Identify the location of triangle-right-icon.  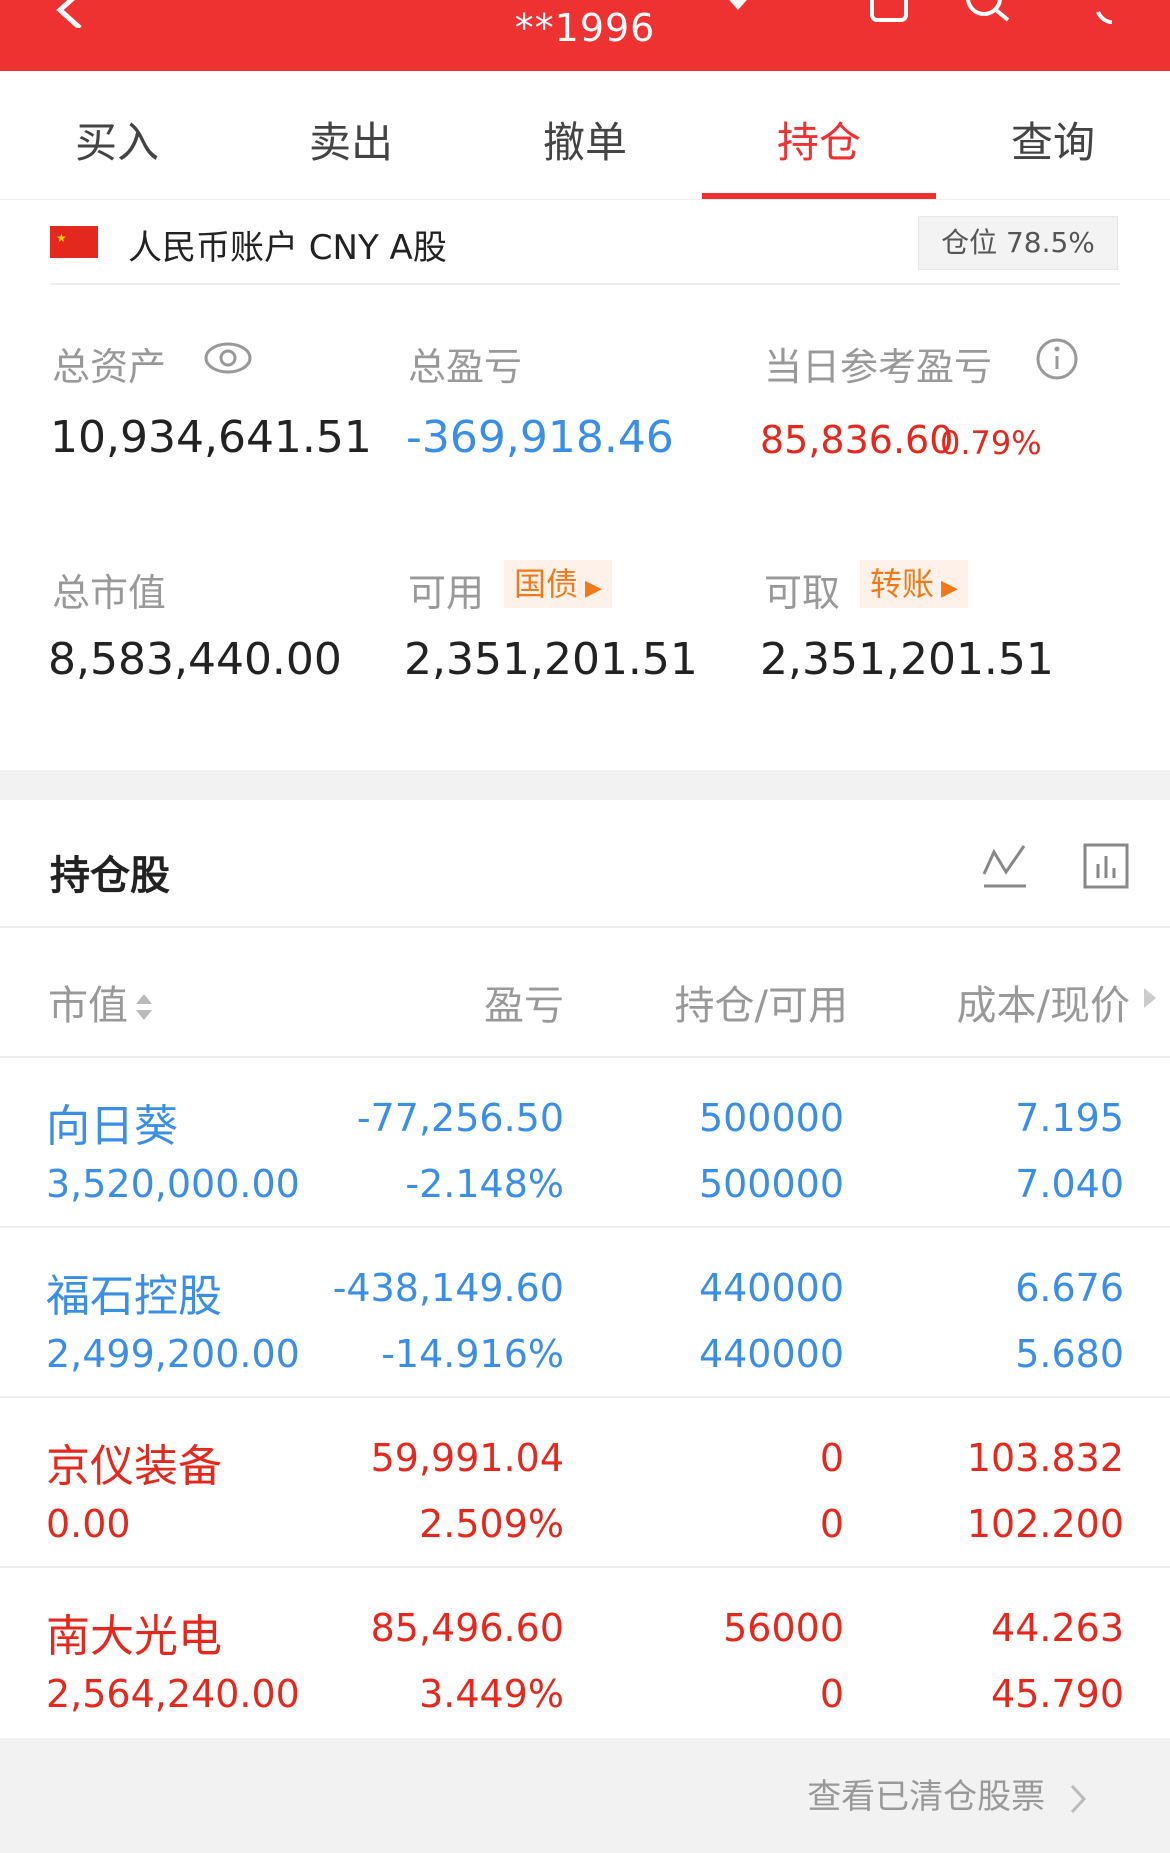
(1150, 998).